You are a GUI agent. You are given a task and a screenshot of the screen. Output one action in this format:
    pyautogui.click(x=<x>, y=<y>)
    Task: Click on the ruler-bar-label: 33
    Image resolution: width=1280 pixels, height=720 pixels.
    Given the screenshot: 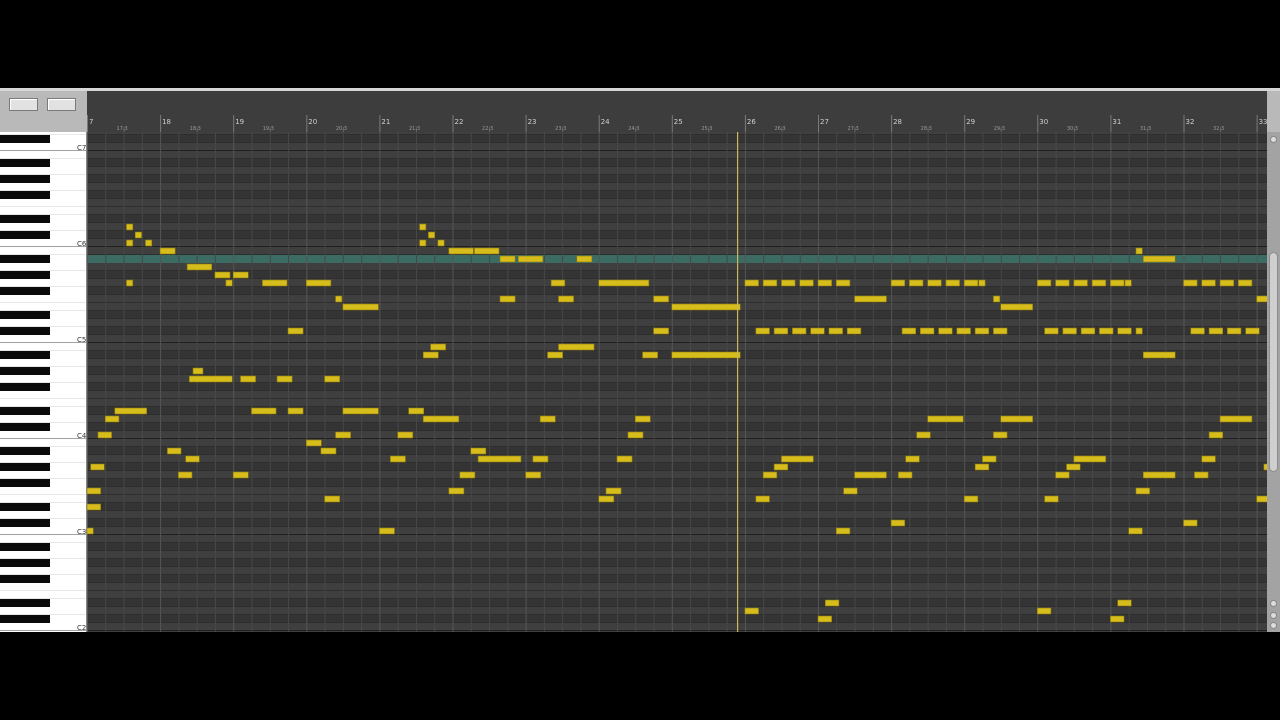 What is the action you would take?
    pyautogui.click(x=1263, y=122)
    